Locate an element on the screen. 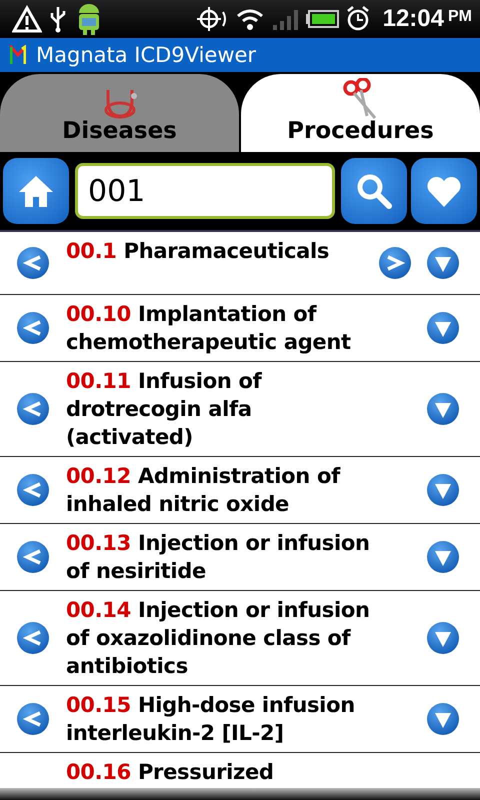  procedure-title: 00.14 Injection or infusion of oxazolidinone class of antibiotics is located at coordinates (219, 638).